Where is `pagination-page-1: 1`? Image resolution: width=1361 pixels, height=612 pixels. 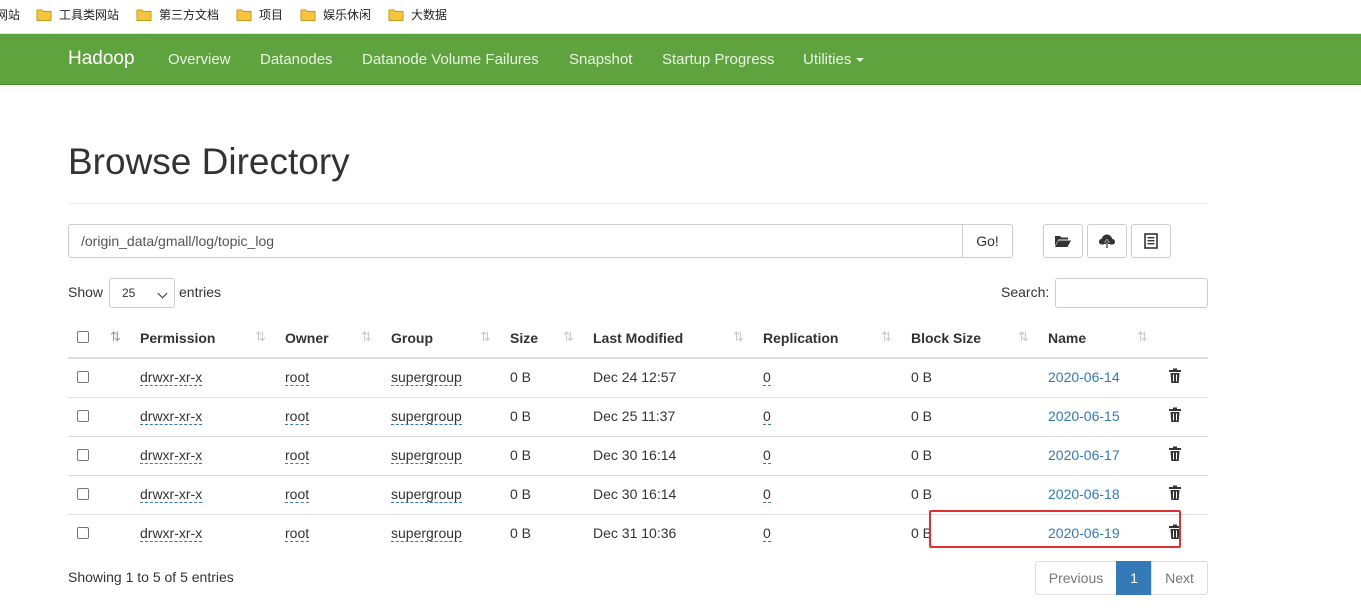 pagination-page-1: 1 is located at coordinates (1134, 578).